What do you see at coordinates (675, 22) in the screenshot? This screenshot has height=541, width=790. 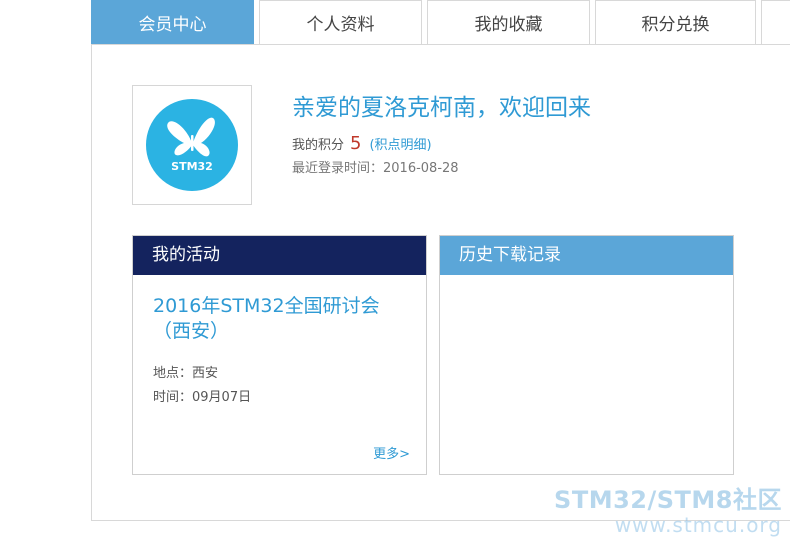 I see `tab-points-exchange: 积分兑换` at bounding box center [675, 22].